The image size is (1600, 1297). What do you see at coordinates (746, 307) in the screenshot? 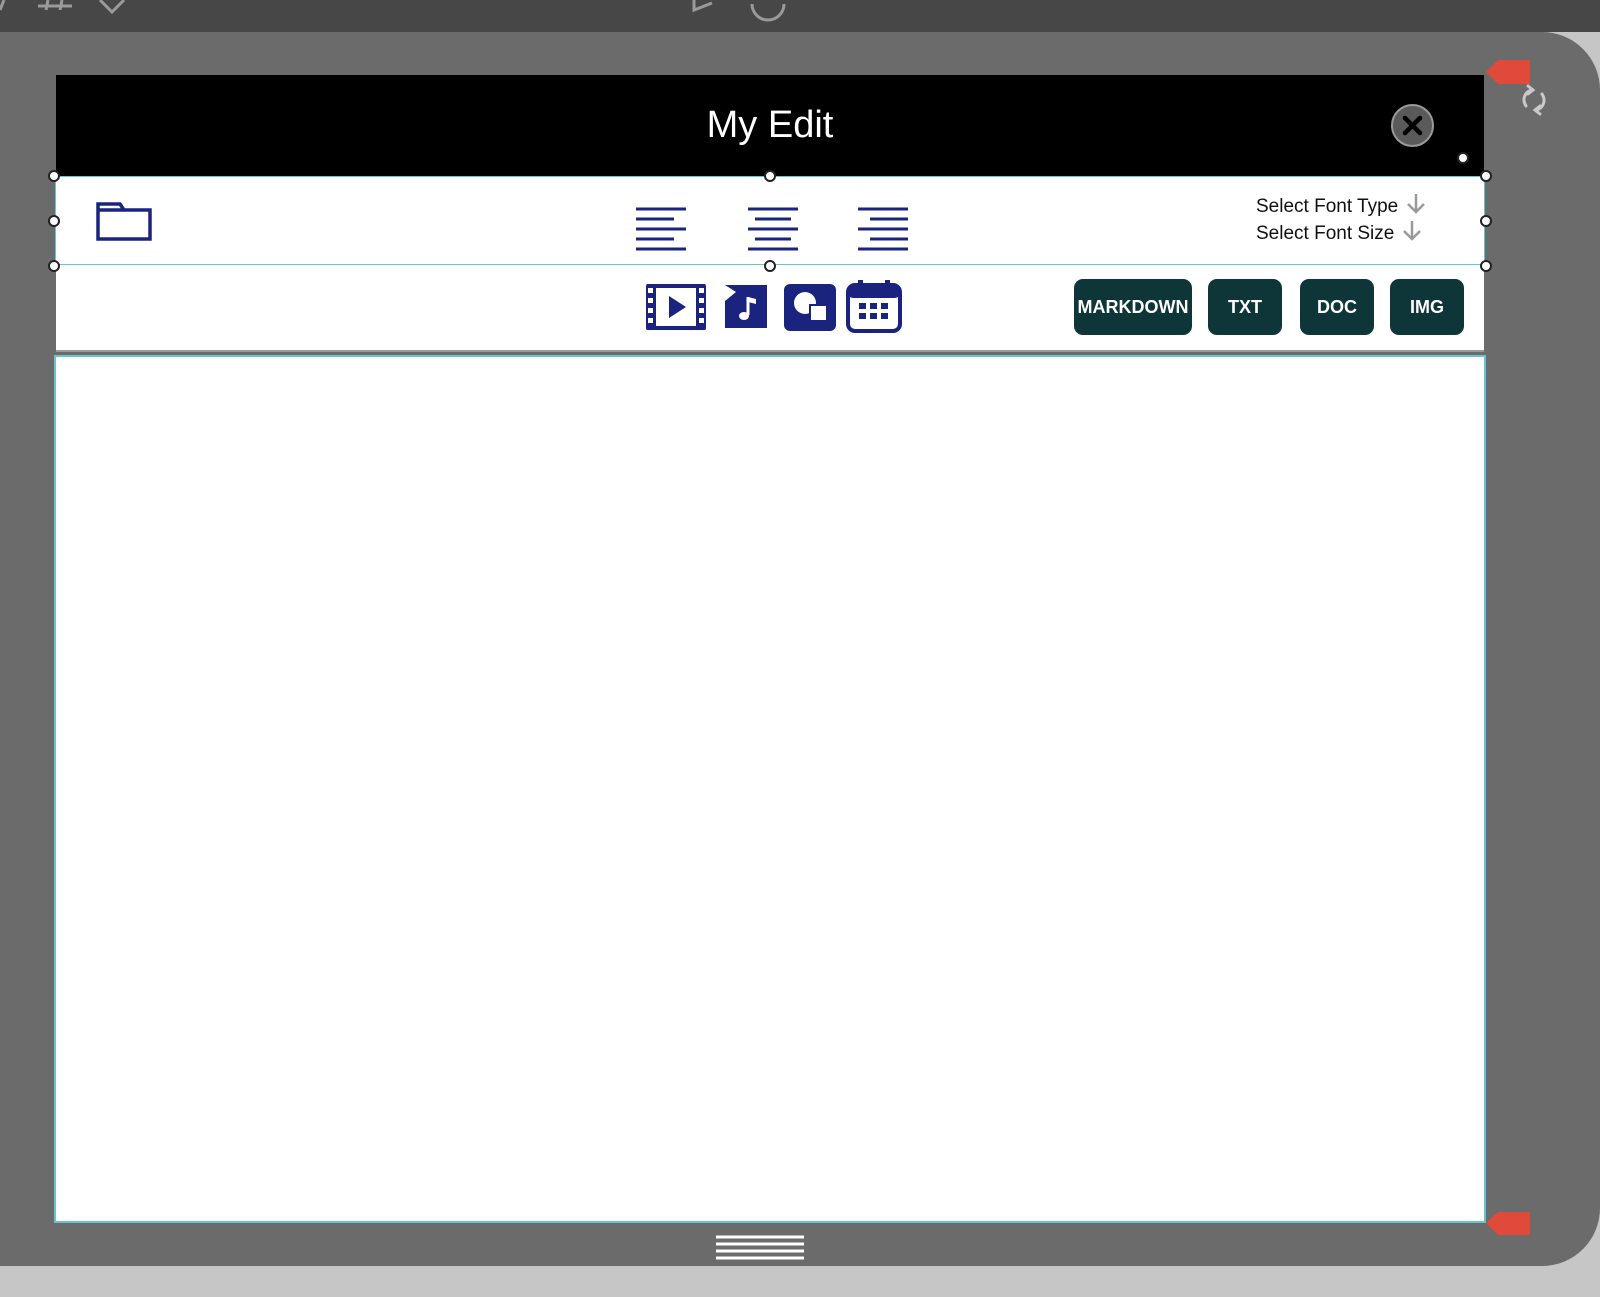
I see `music-icon` at bounding box center [746, 307].